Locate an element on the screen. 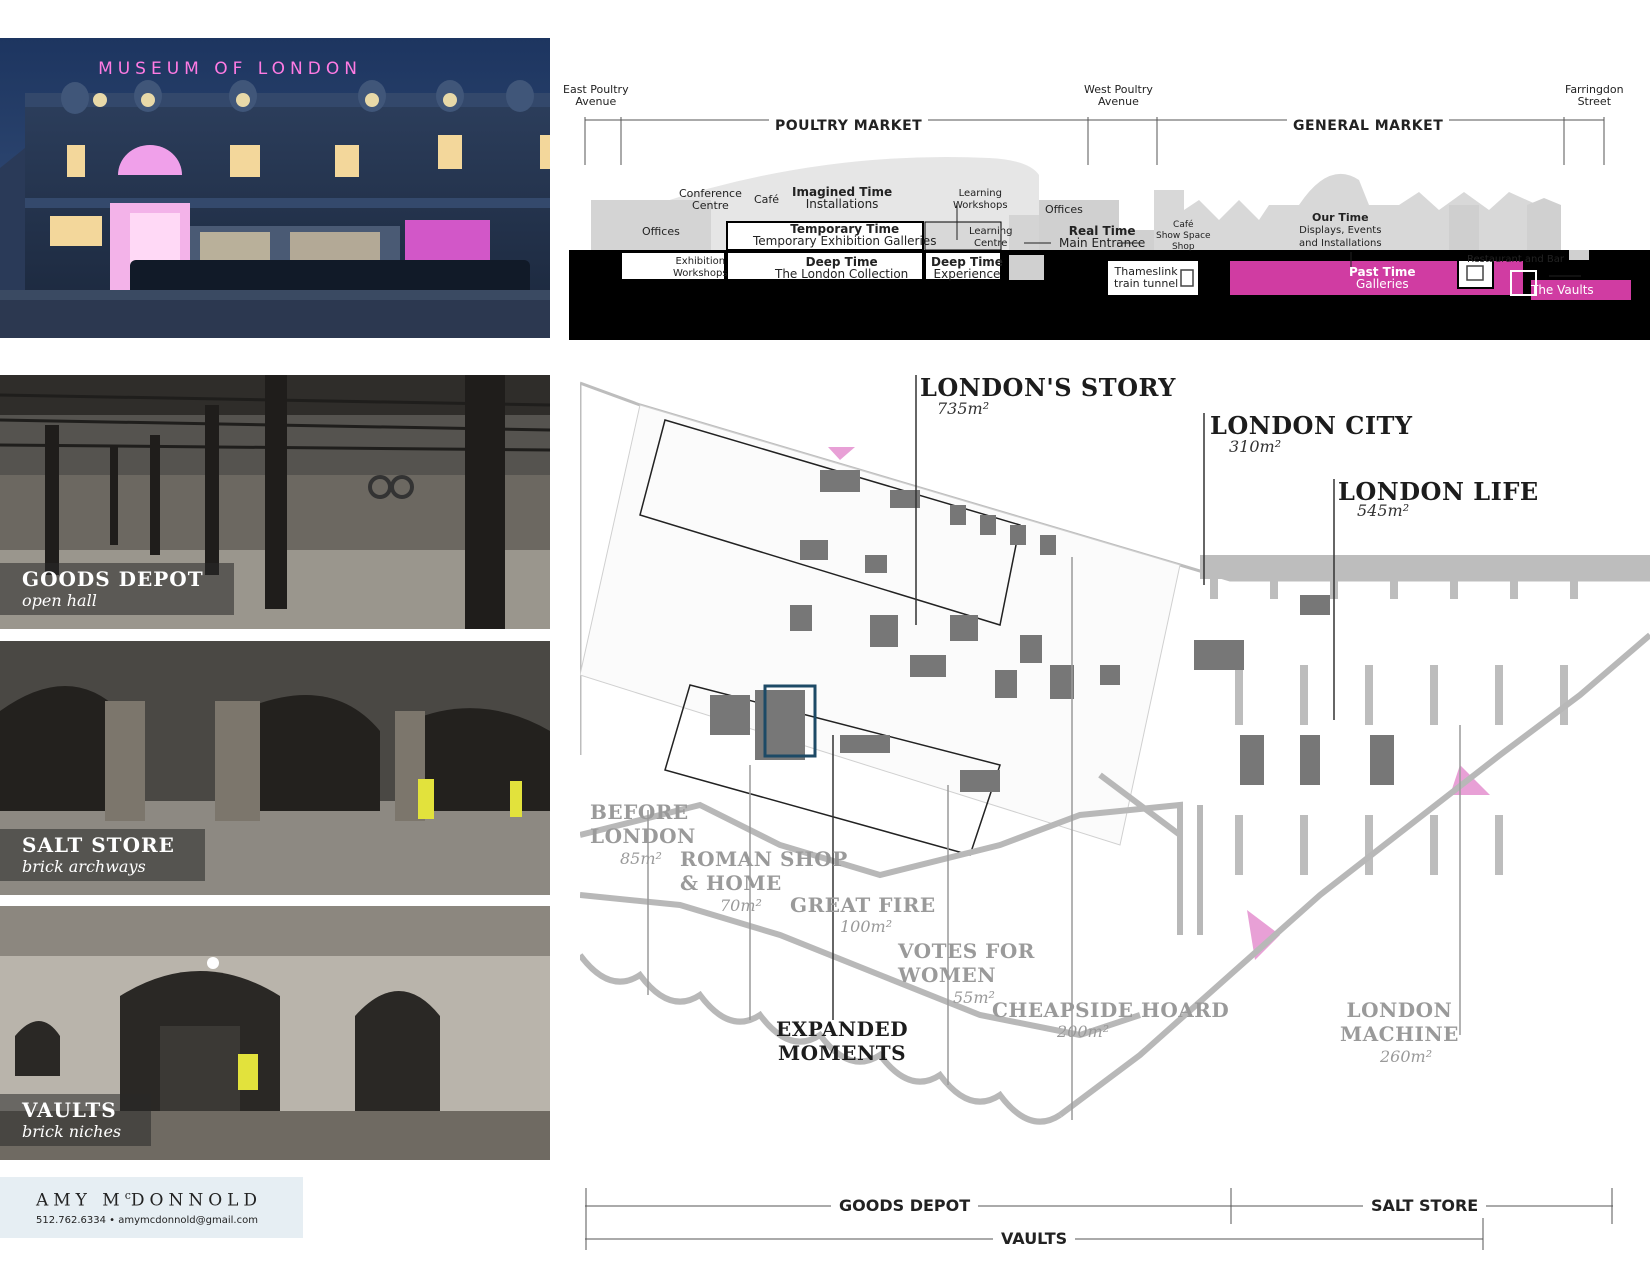 The image size is (1650, 1275). farringdon-street-label: Farringdon Street is located at coordinates (1594, 95).